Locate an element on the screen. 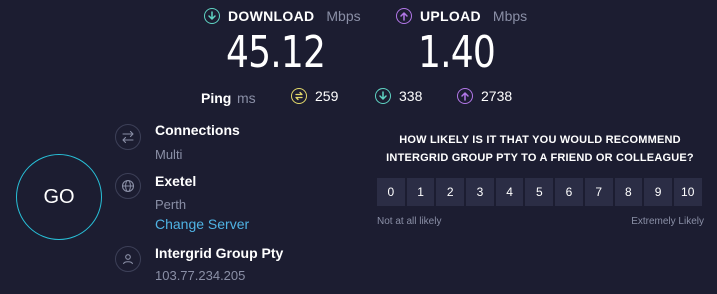 This screenshot has height=294, width=717. host-ip: 103.77.234.205 is located at coordinates (200, 275).